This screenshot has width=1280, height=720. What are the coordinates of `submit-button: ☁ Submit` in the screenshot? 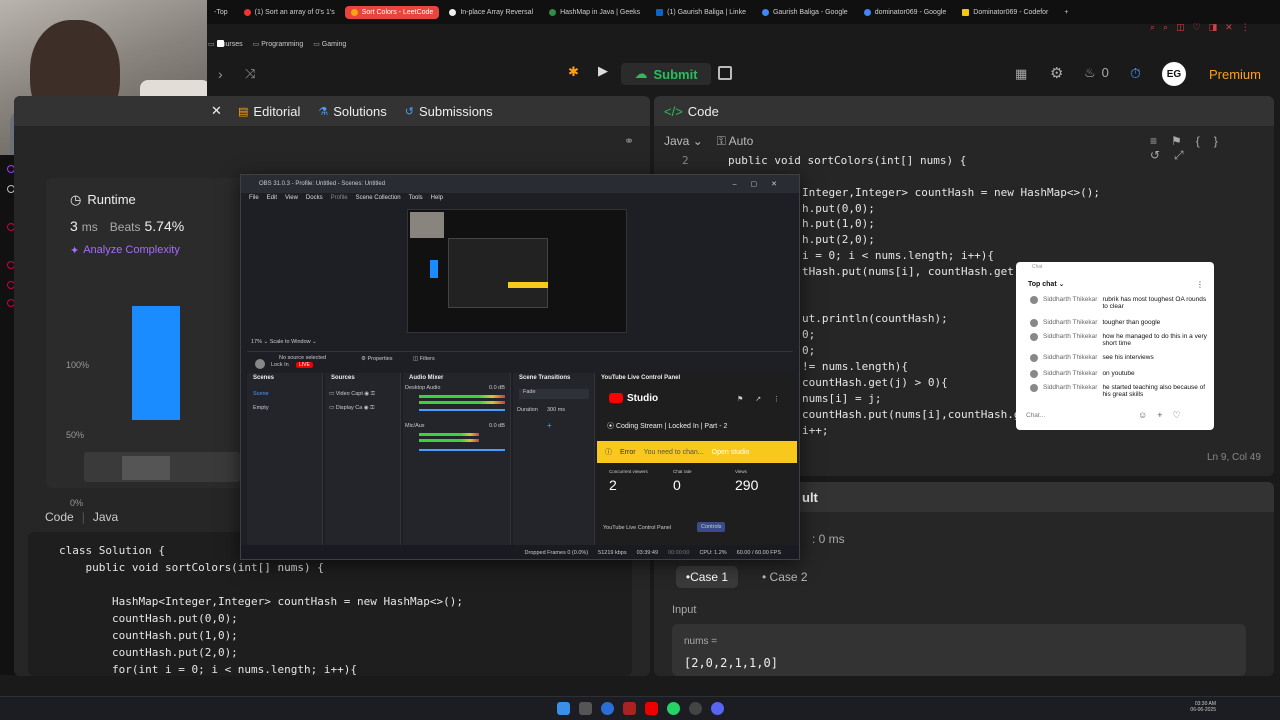 It's located at (666, 74).